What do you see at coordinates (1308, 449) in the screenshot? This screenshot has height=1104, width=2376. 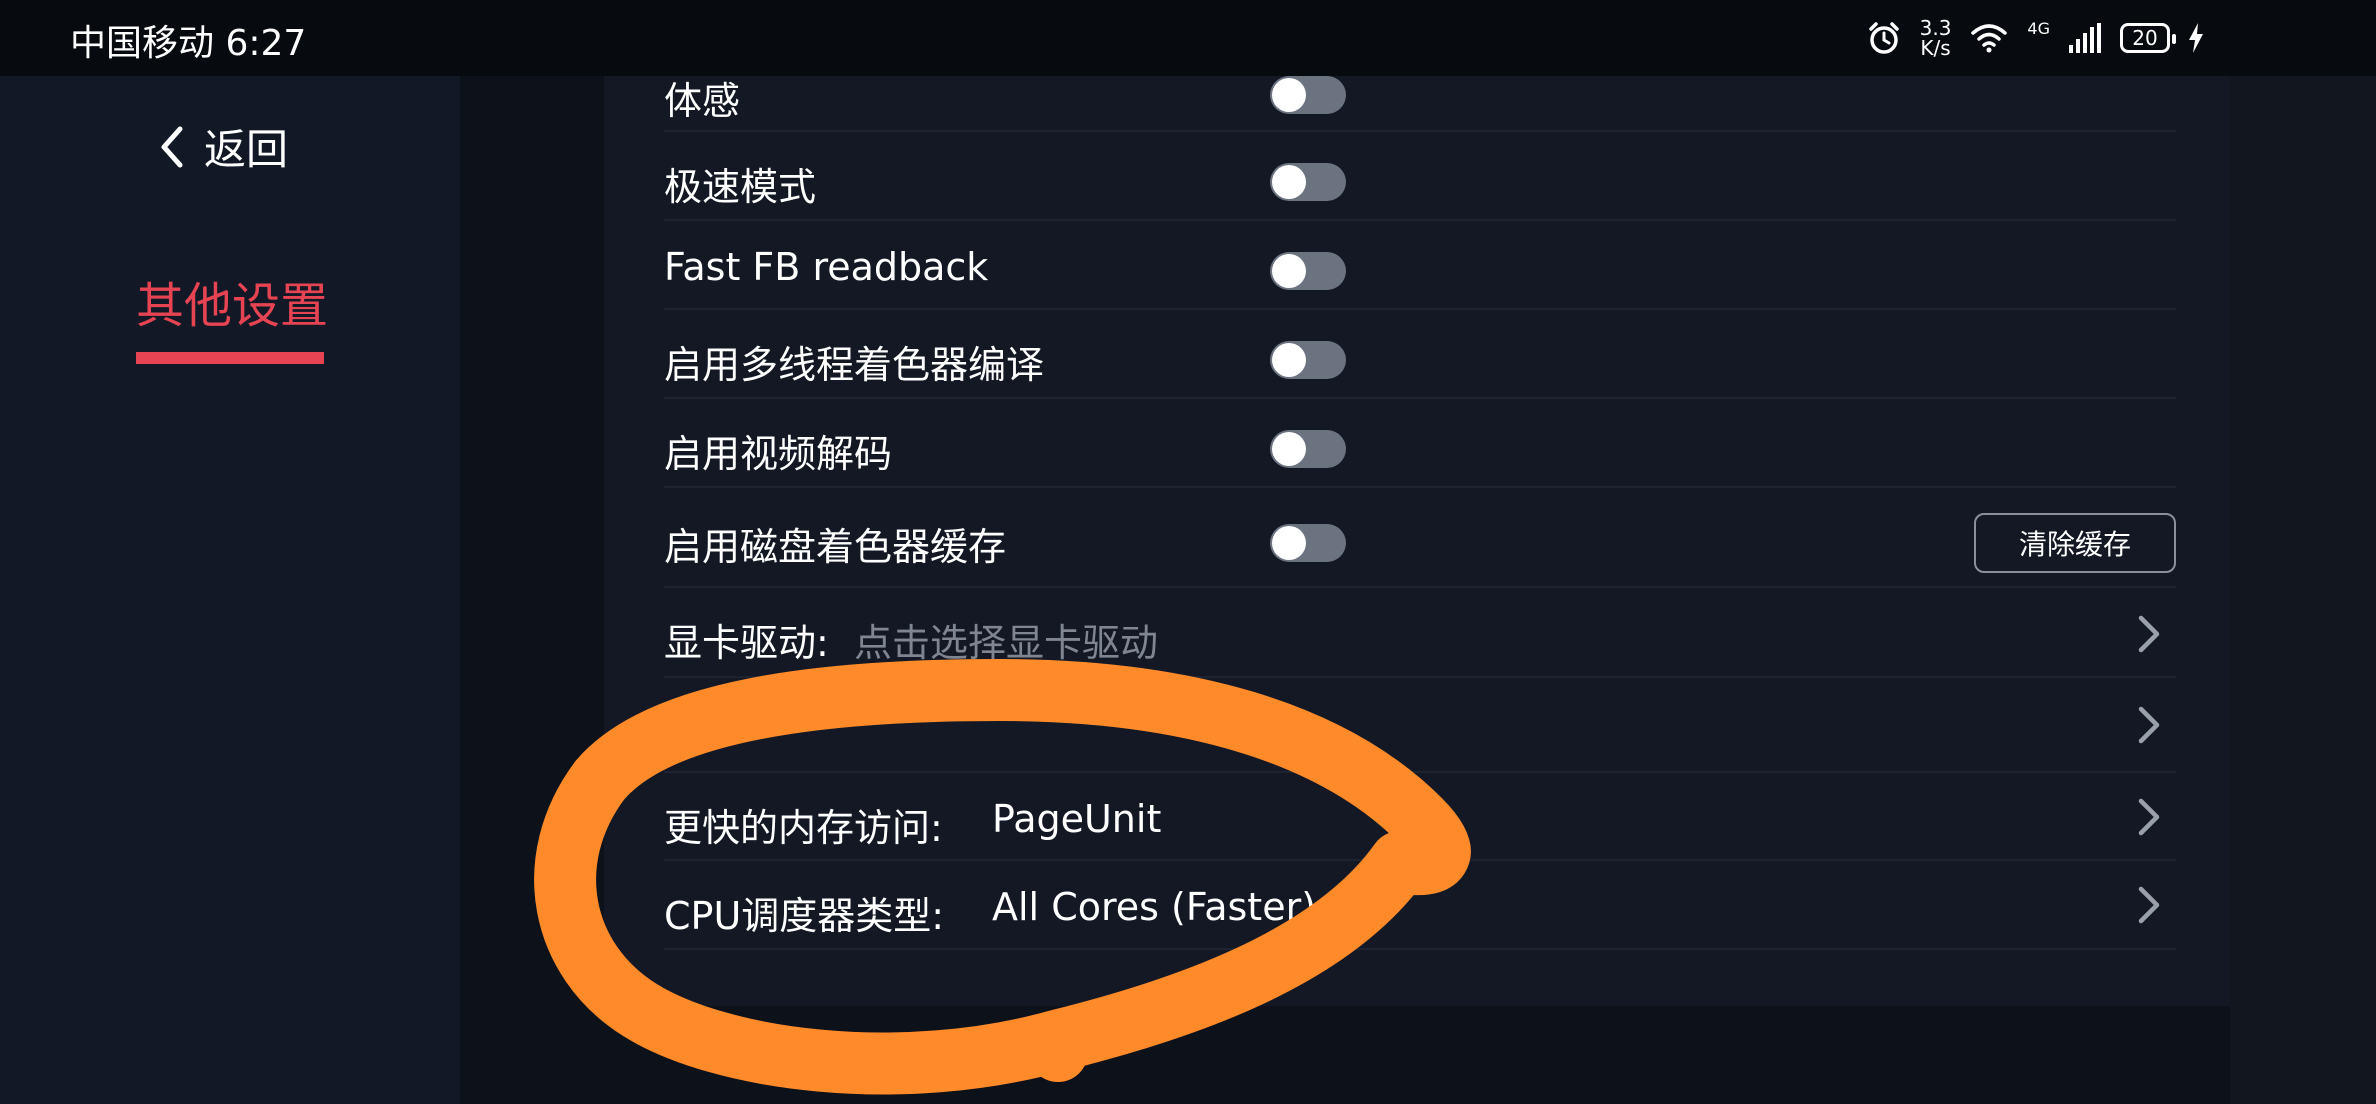 I see `video-decode-toggle` at bounding box center [1308, 449].